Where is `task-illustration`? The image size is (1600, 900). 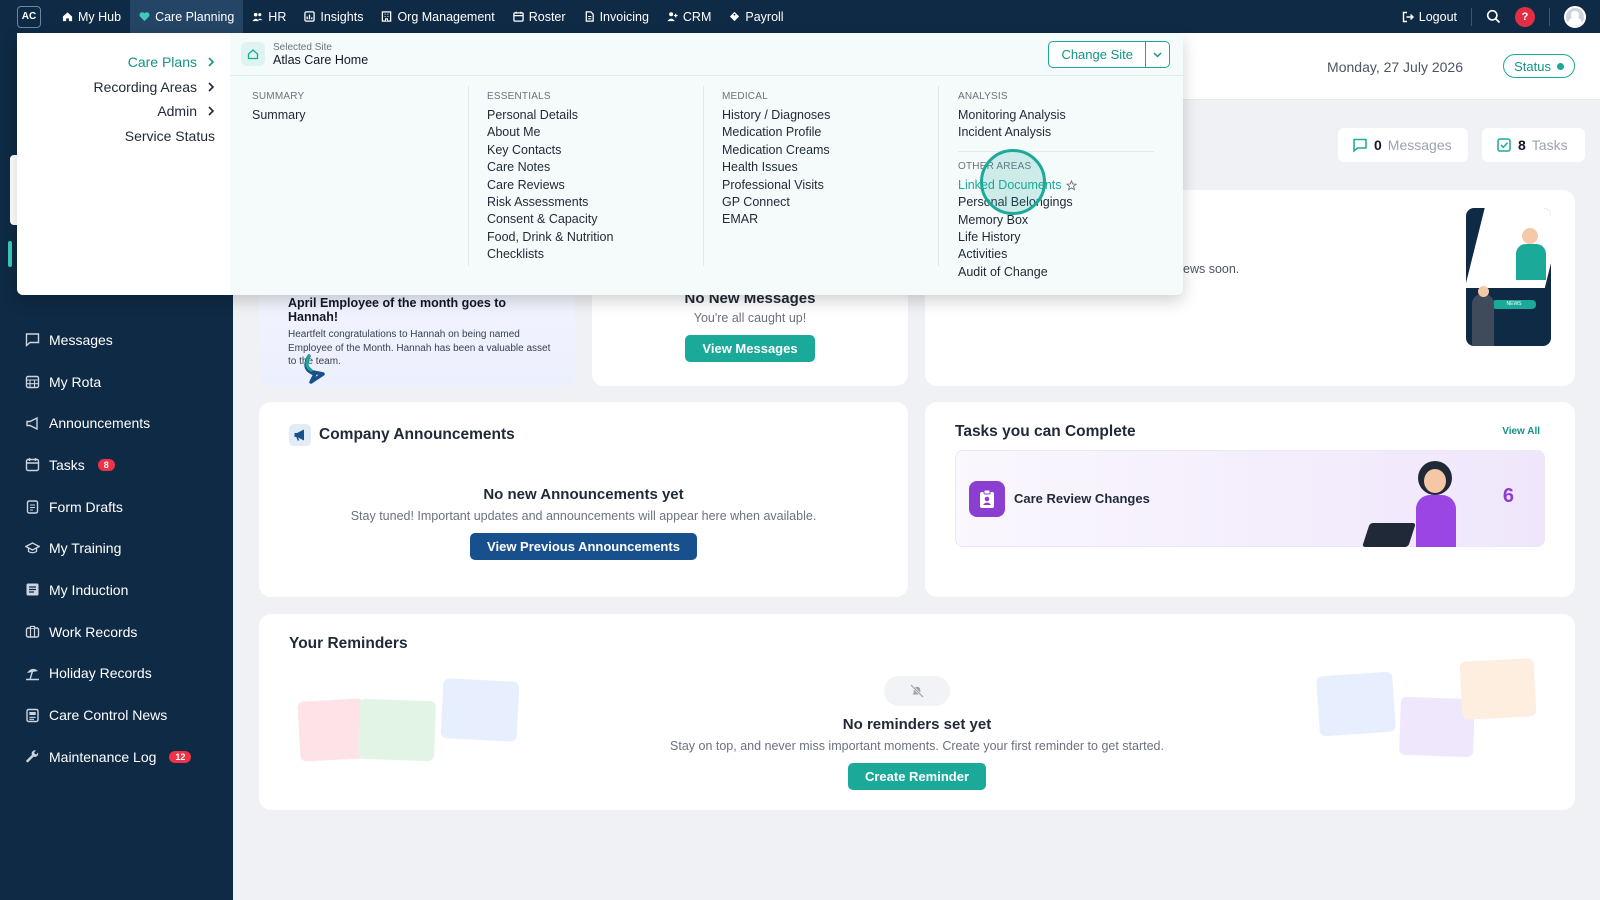
task-illustration is located at coordinates (1418, 504).